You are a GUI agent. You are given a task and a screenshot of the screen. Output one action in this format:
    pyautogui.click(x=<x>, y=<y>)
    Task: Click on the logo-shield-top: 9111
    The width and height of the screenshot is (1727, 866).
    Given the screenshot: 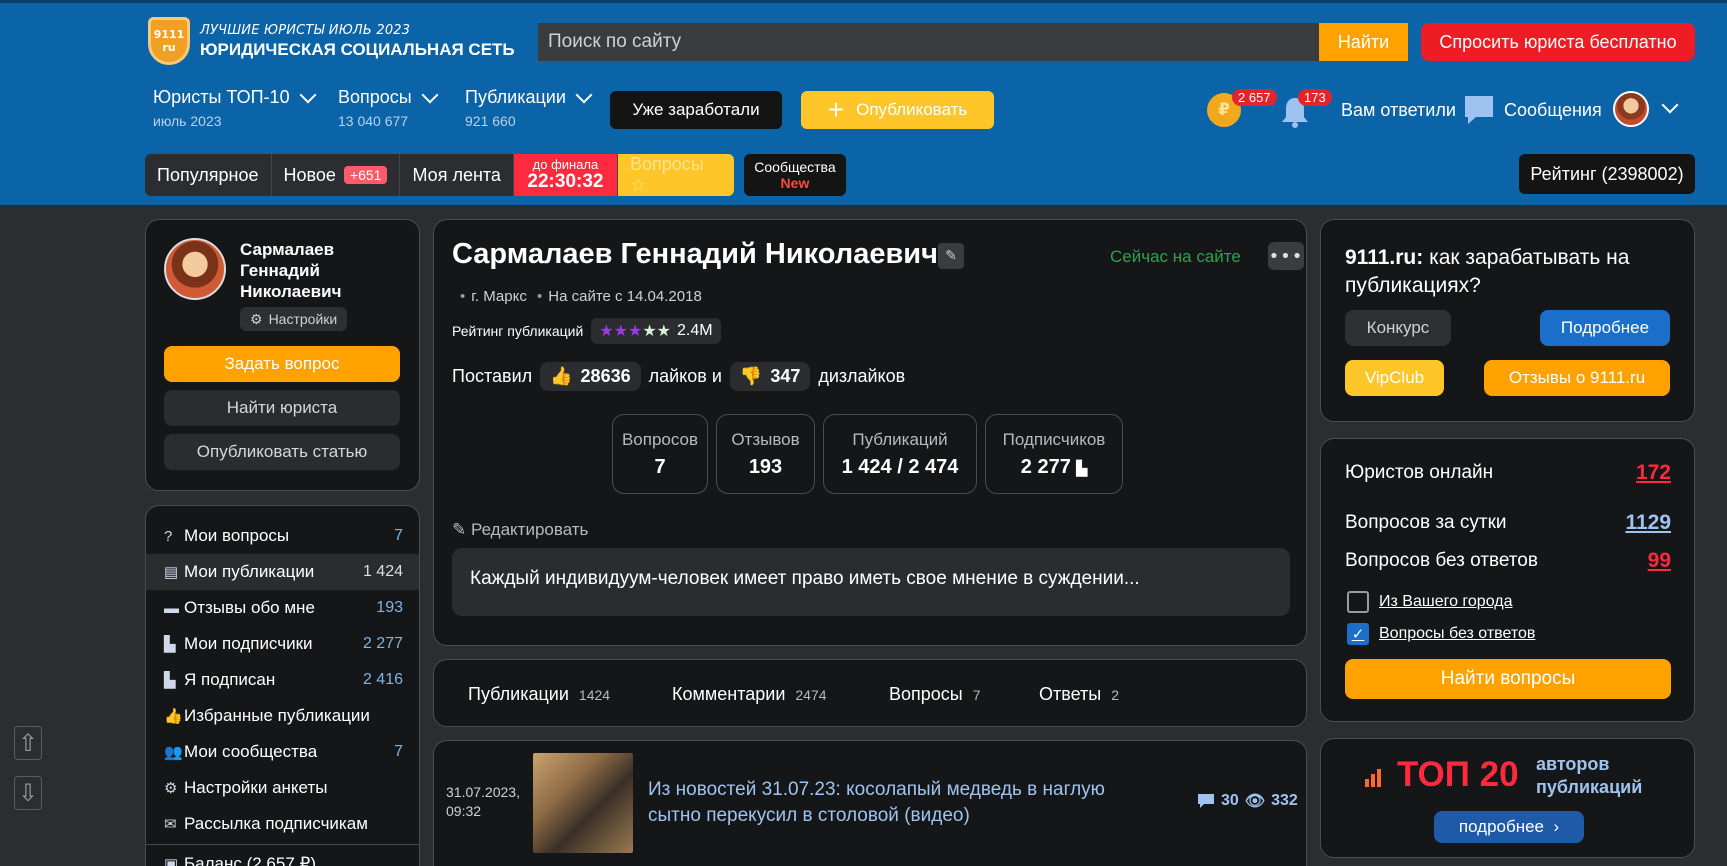 What is the action you would take?
    pyautogui.click(x=169, y=34)
    